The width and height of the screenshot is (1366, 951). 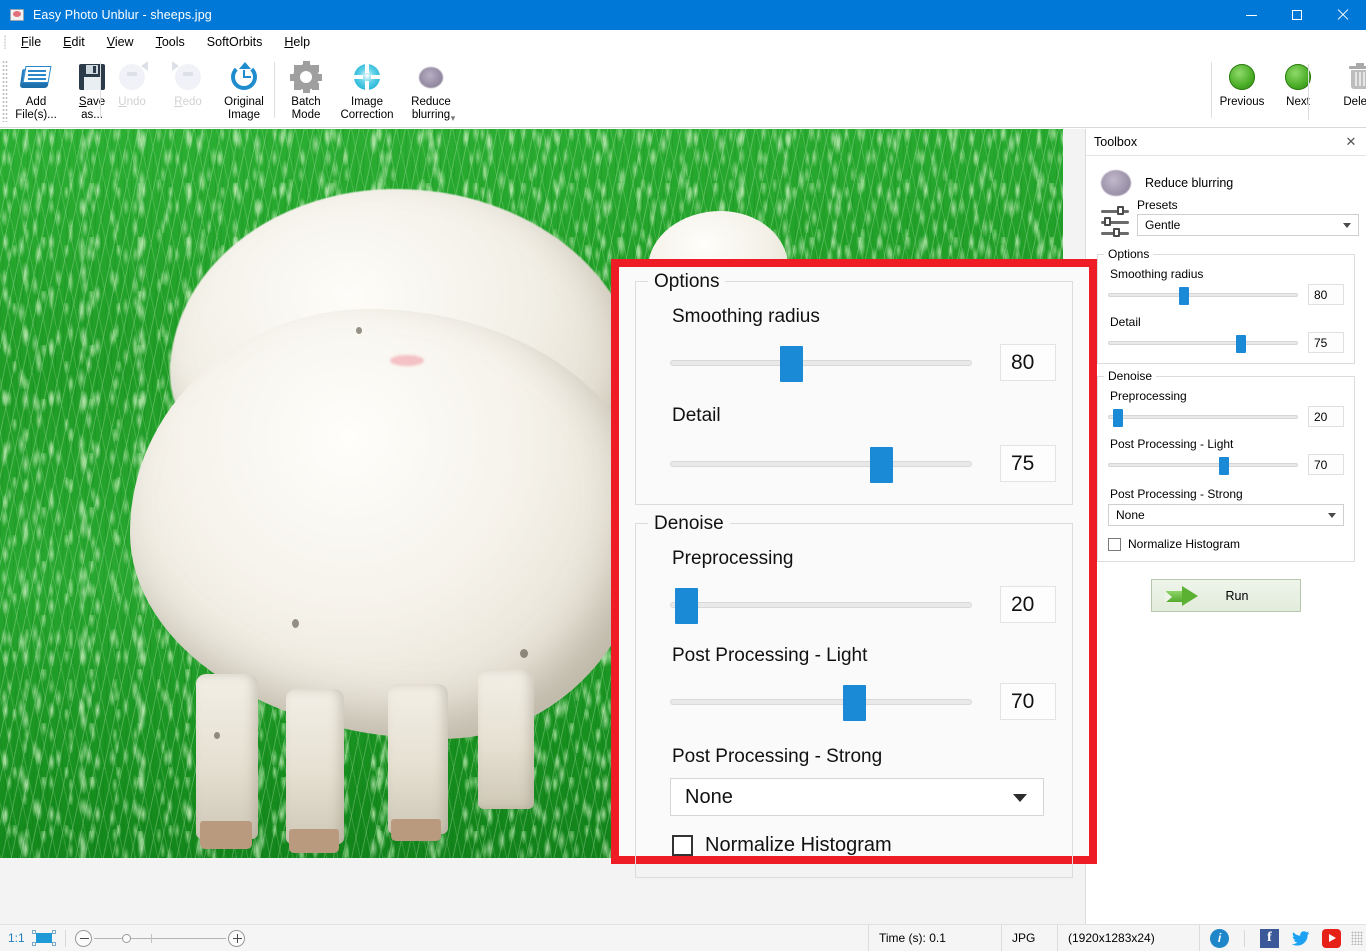 I want to click on overlay-denoise-legend: Denoise, so click(x=689, y=524).